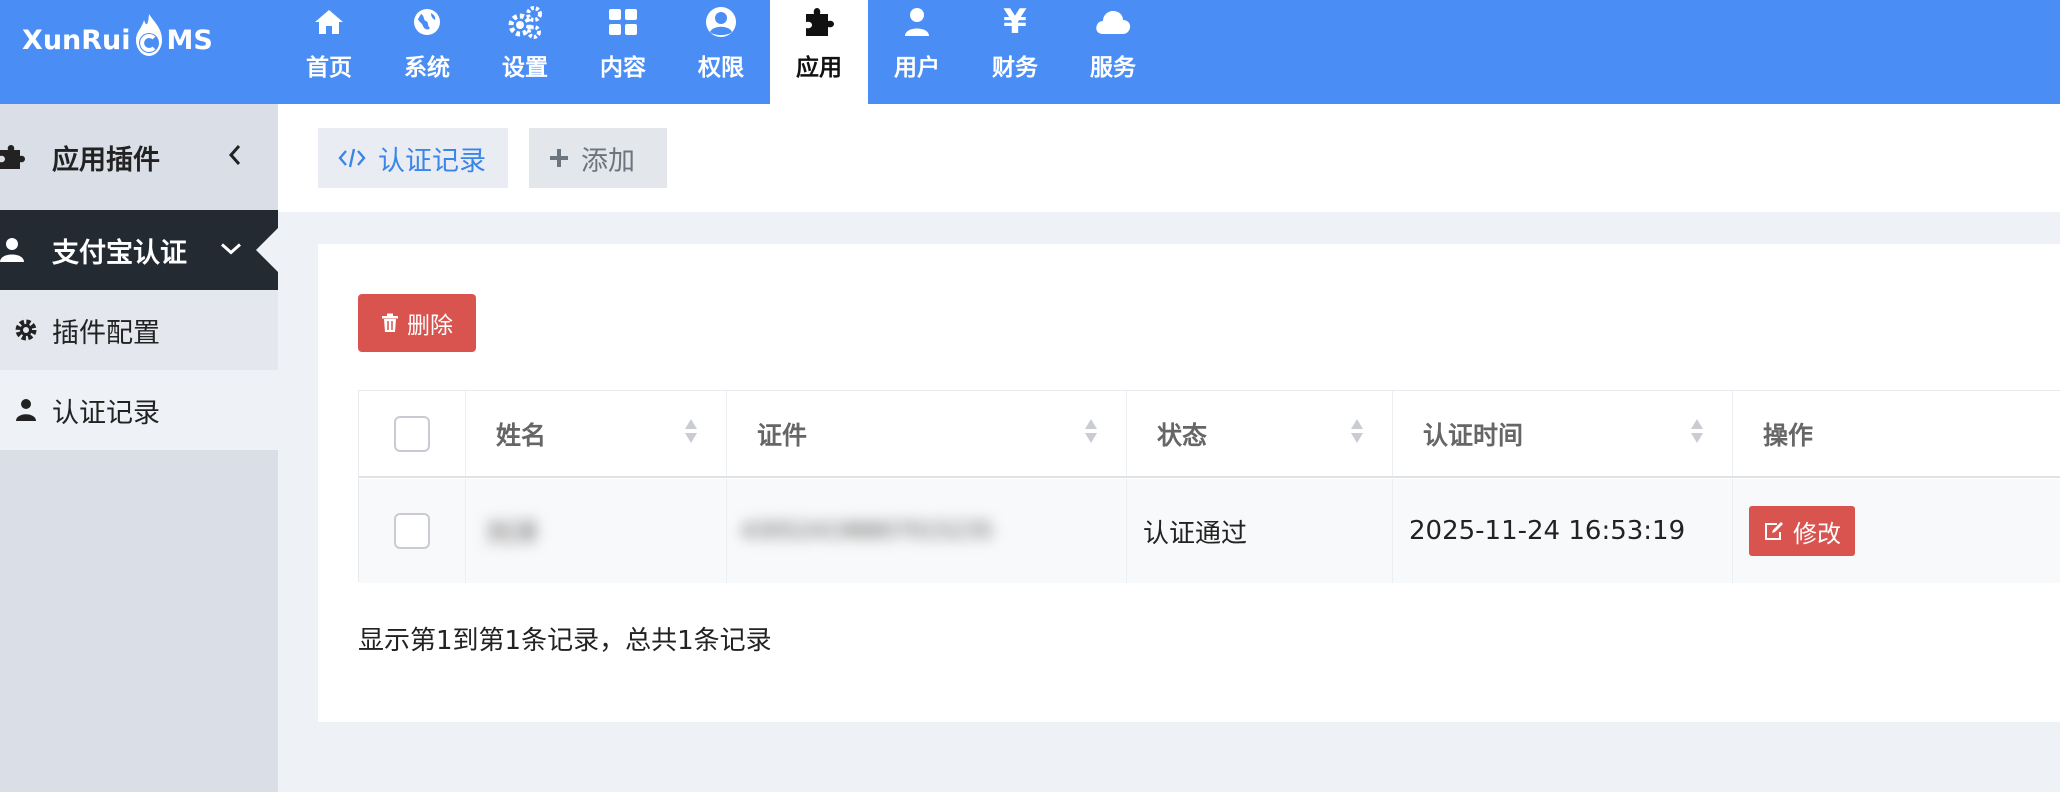 The width and height of the screenshot is (2060, 792). What do you see at coordinates (231, 250) in the screenshot?
I see `chevron-down-icon` at bounding box center [231, 250].